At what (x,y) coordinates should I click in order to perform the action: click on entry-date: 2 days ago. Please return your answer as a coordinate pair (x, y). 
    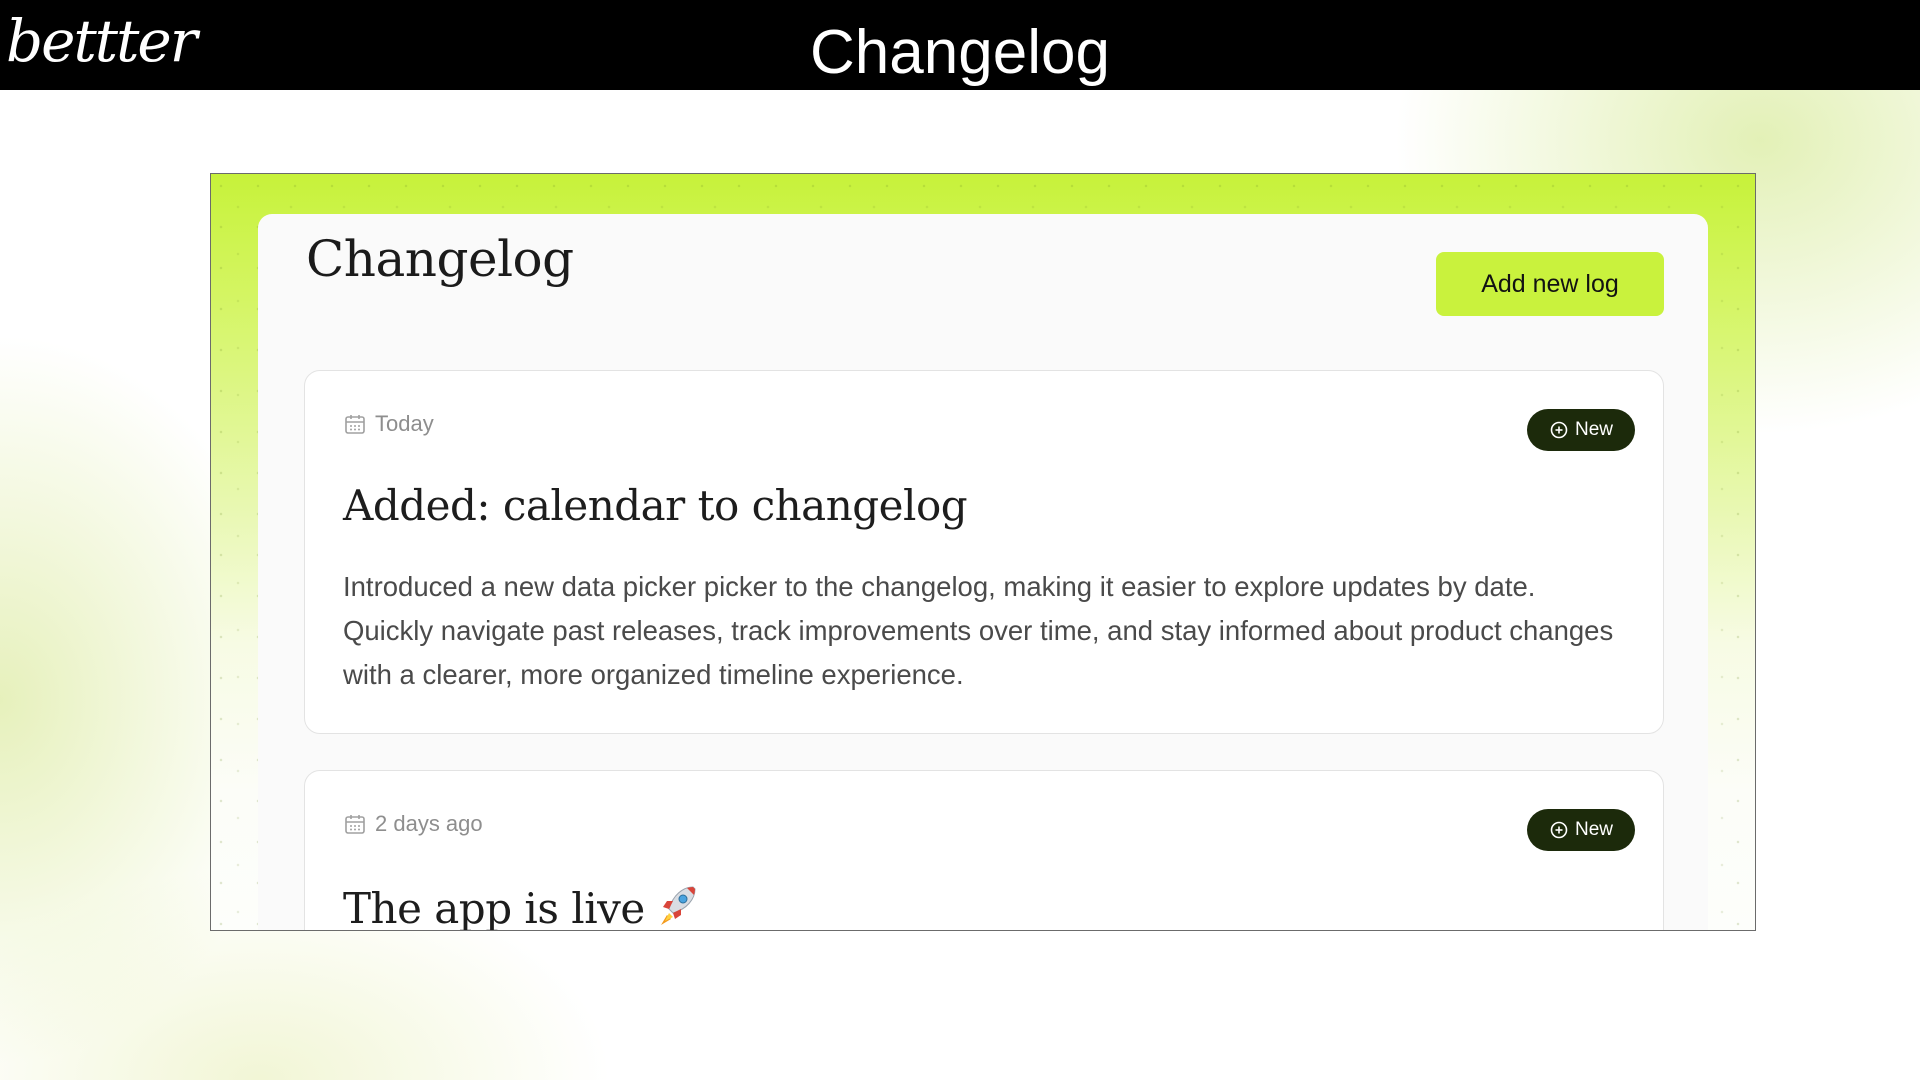
    Looking at the image, I should click on (413, 824).